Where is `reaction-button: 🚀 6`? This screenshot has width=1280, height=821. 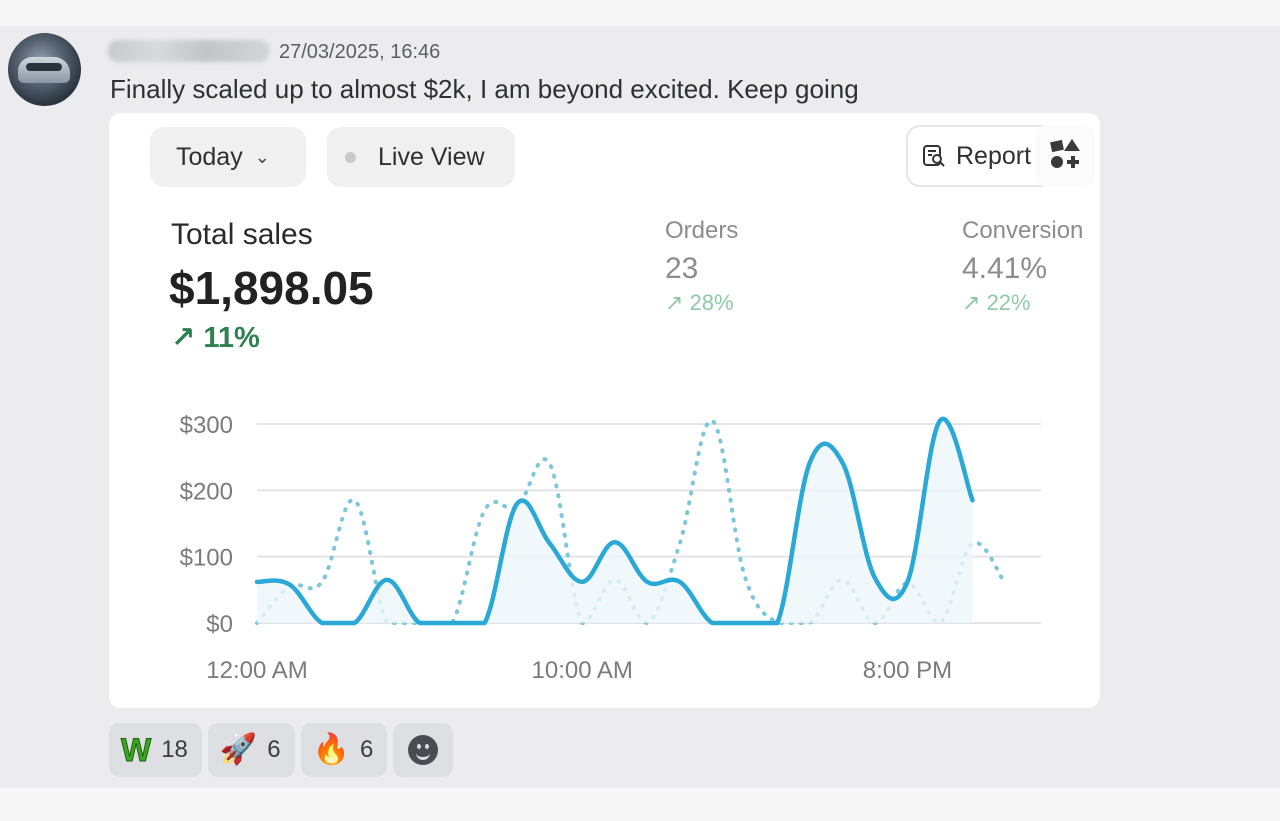 reaction-button: 🚀 6 is located at coordinates (251, 750).